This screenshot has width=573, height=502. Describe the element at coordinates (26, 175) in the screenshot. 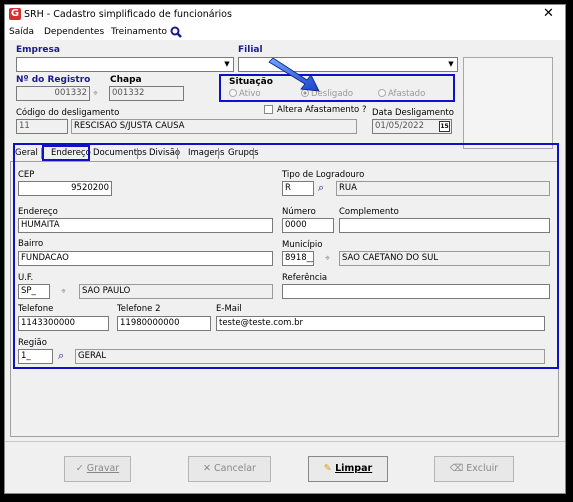

I see `cep-label: CEP` at that location.